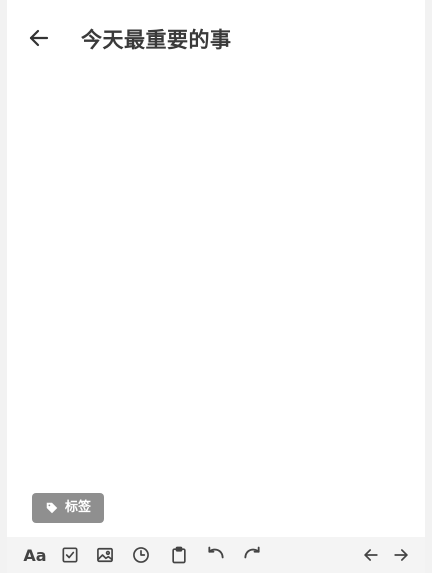  I want to click on undo-button, so click(216, 555).